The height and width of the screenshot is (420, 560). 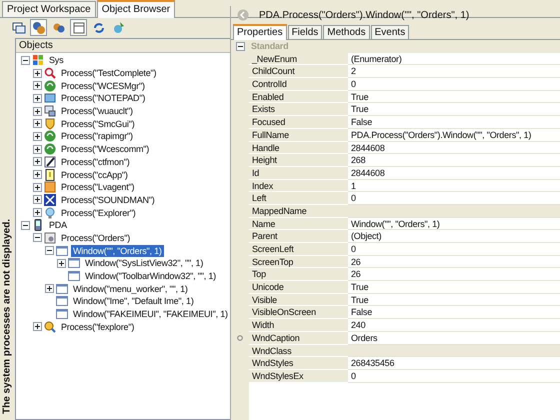 What do you see at coordinates (50, 73) in the screenshot?
I see `magnifier-icon` at bounding box center [50, 73].